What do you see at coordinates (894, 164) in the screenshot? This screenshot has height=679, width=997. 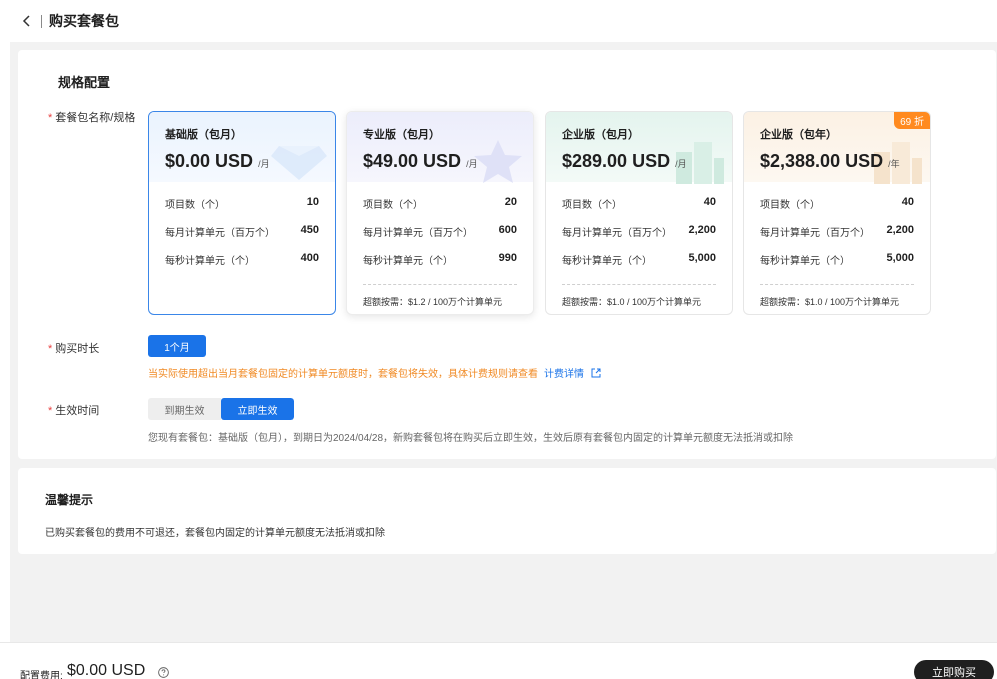 I see `package-unit: /年` at bounding box center [894, 164].